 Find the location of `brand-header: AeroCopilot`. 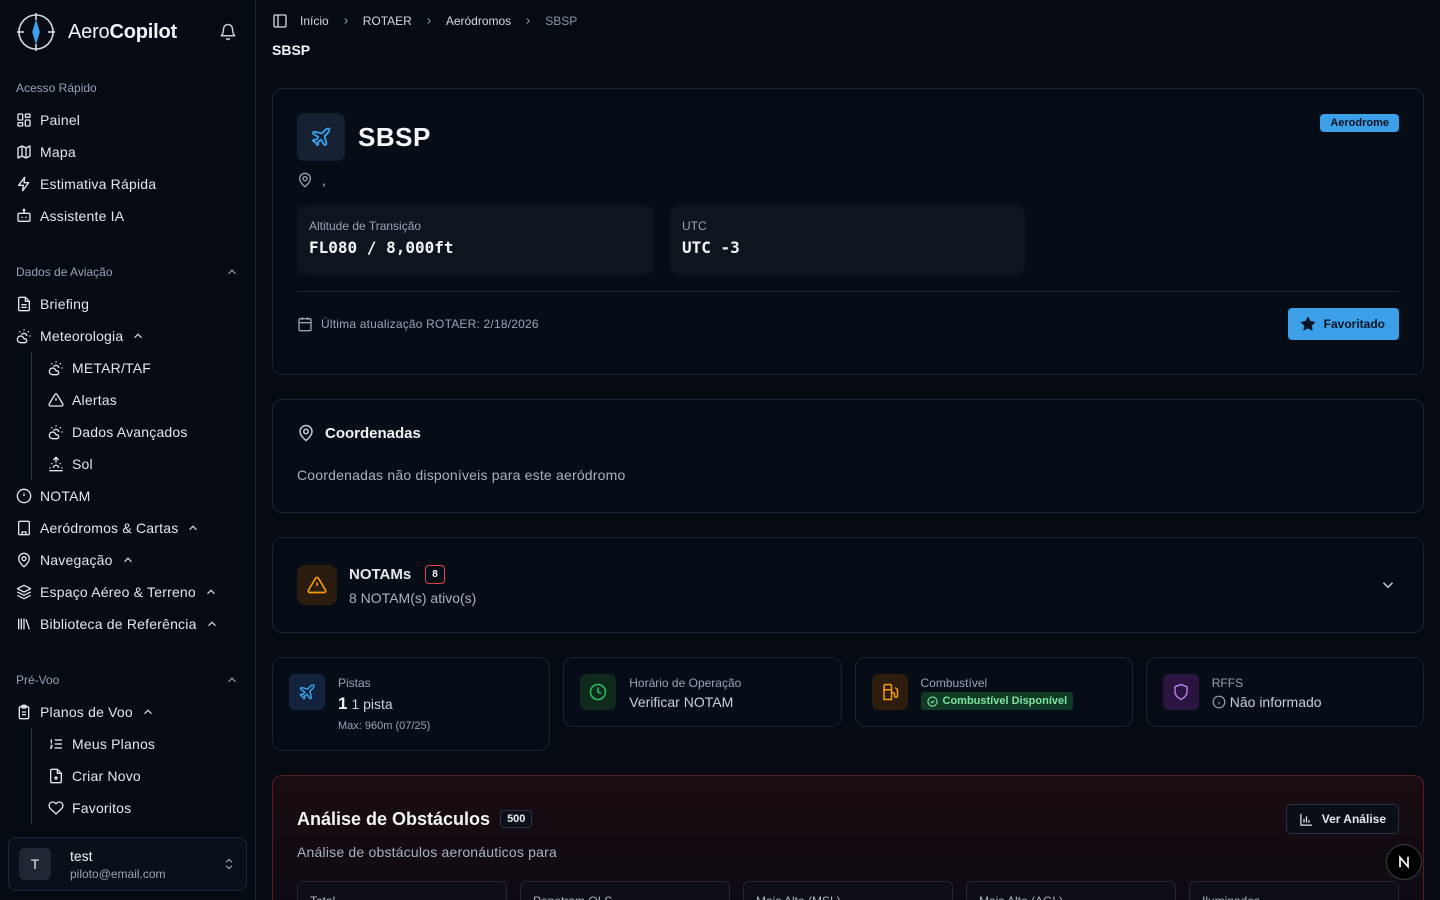

brand-header: AeroCopilot is located at coordinates (127, 32).